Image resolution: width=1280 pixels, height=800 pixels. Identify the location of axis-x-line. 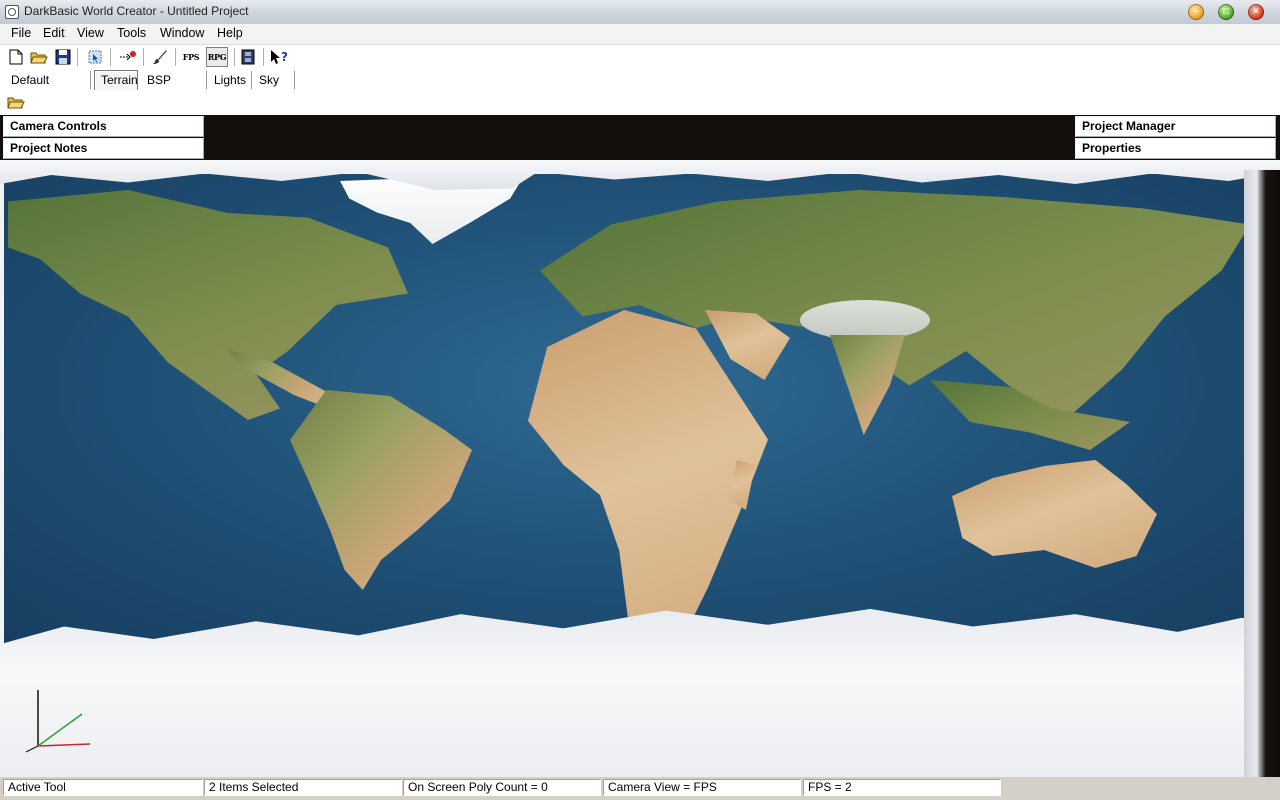
(64, 745).